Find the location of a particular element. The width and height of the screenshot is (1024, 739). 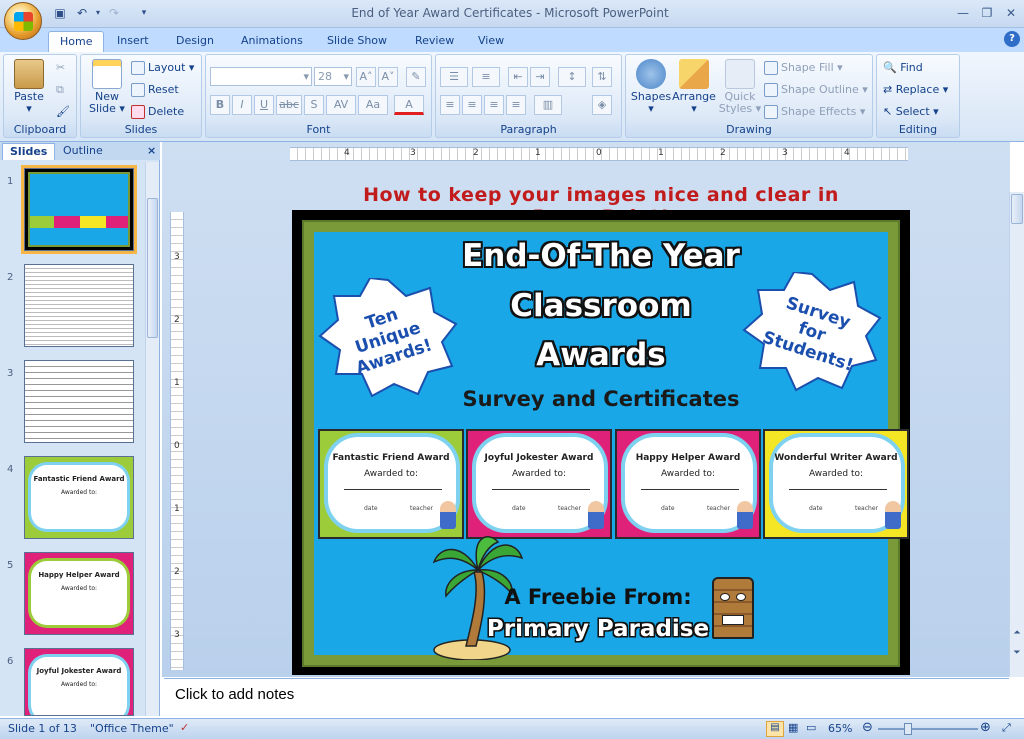

character-spacing-icon: AV is located at coordinates (341, 105).